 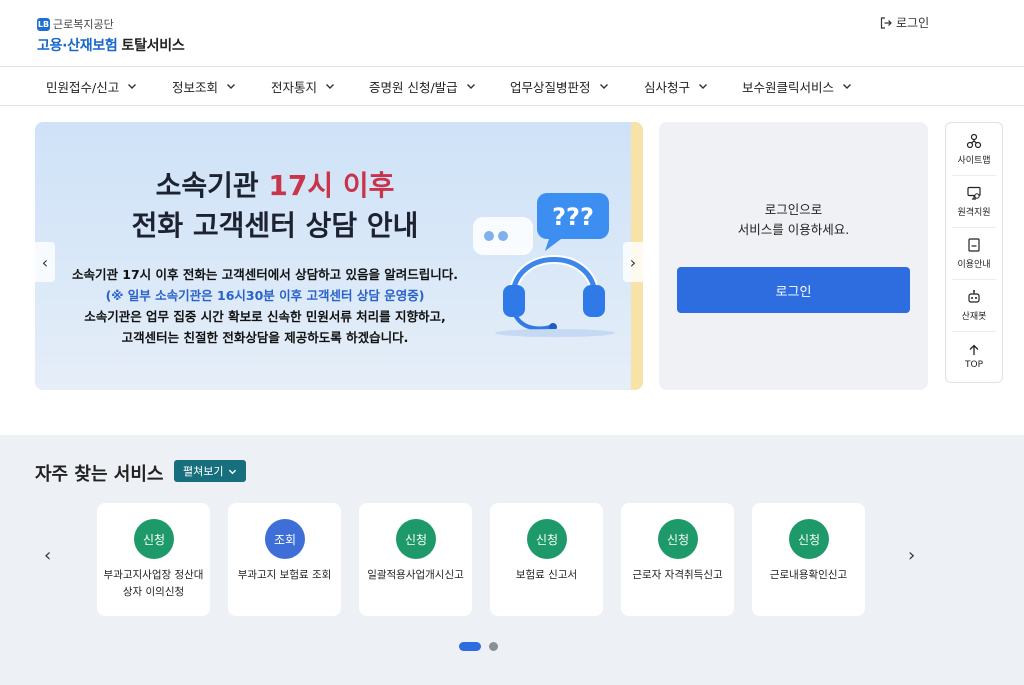 I want to click on nav-item-review-request: 심사청구, so click(x=676, y=86).